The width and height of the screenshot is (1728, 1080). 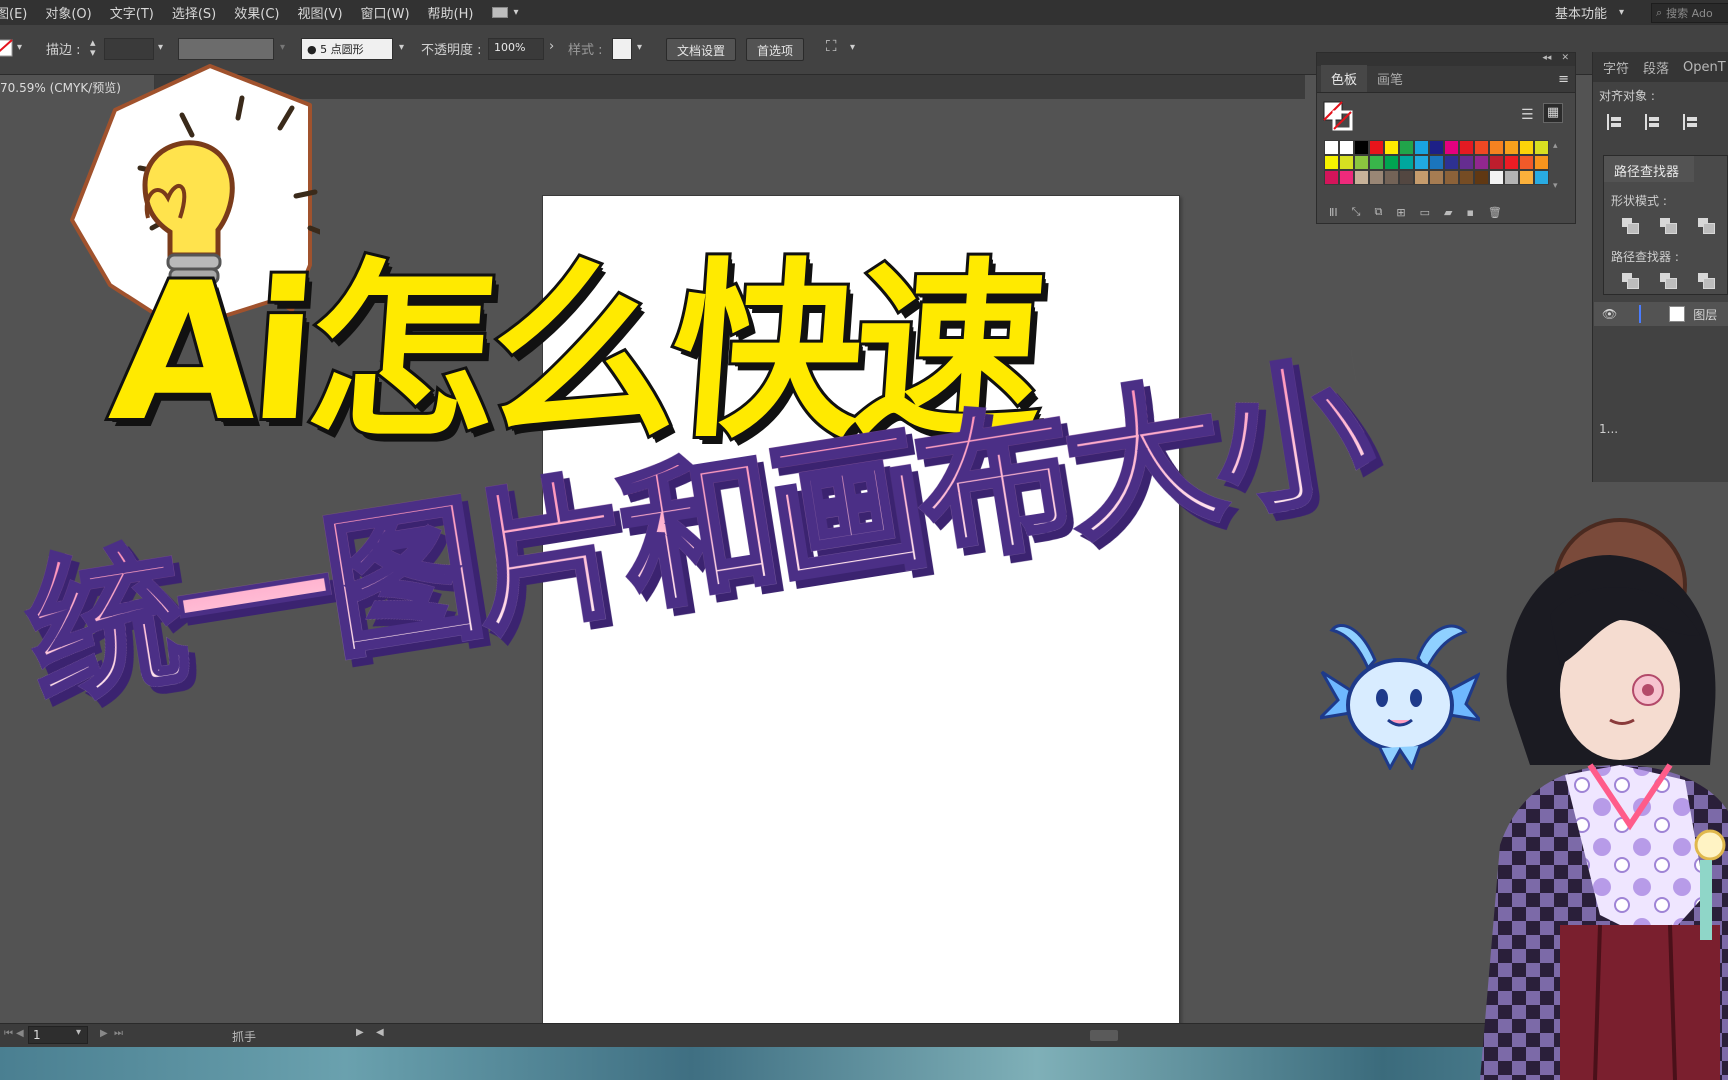 I want to click on new-swatch-icon: ▪, so click(x=1469, y=212).